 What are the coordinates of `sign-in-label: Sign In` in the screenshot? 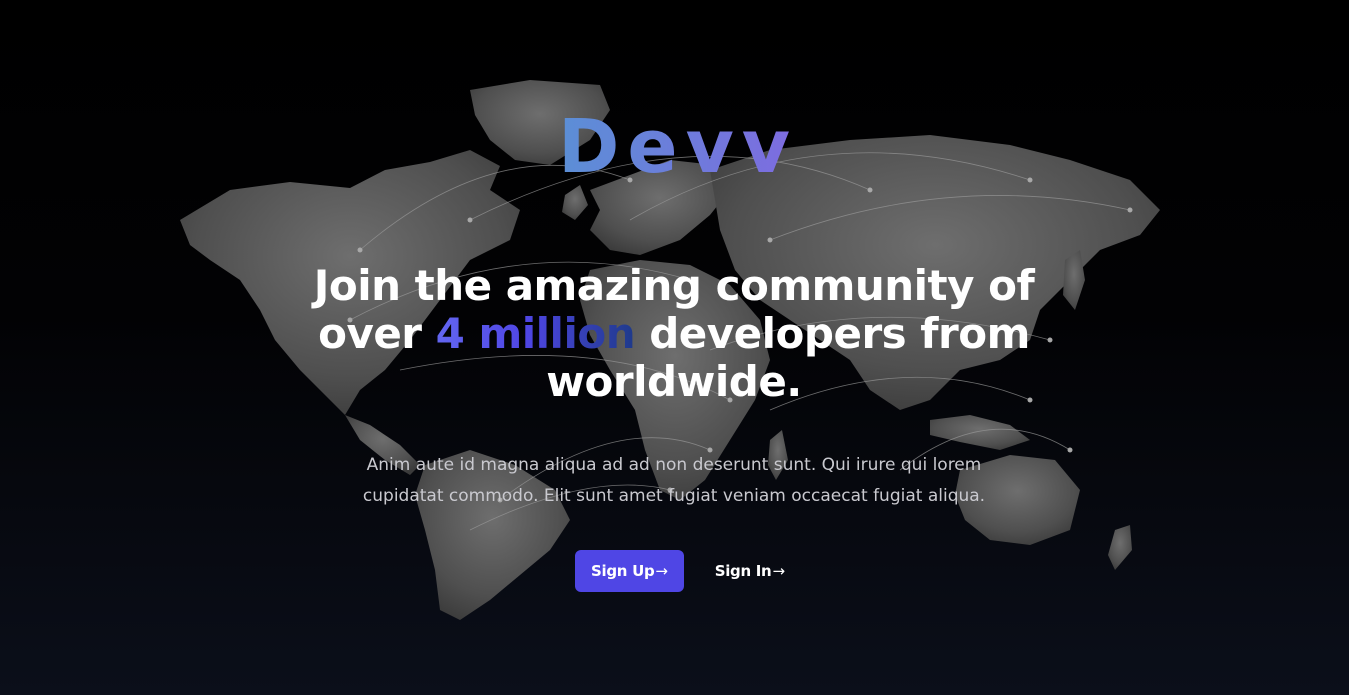 It's located at (743, 571).